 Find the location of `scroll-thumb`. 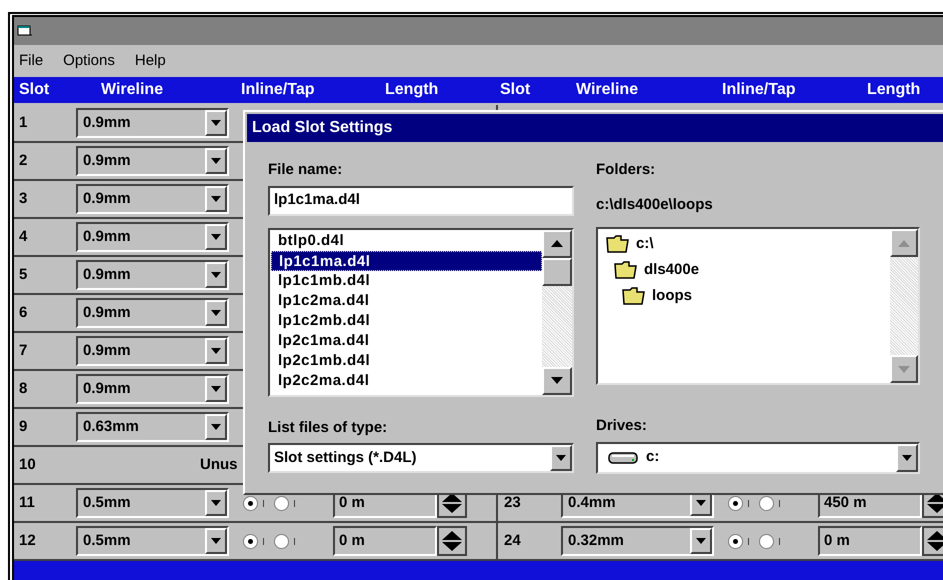

scroll-thumb is located at coordinates (557, 272).